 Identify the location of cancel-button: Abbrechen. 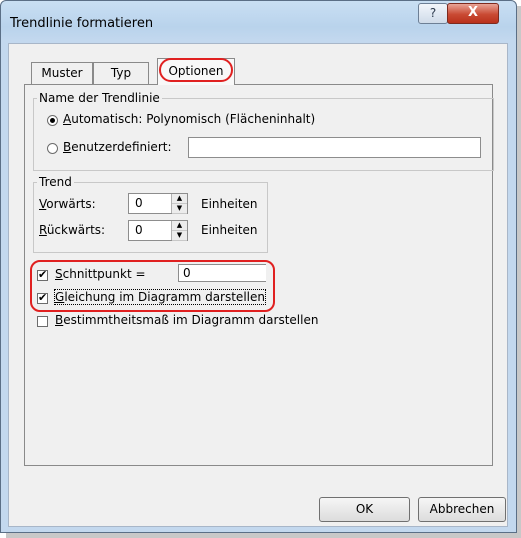
(462, 509).